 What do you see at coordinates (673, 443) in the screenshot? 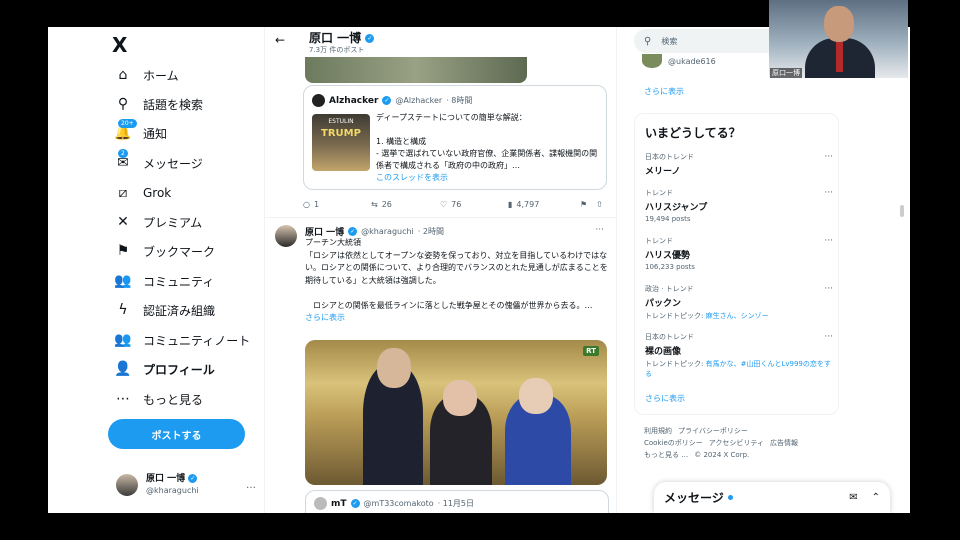
I see `footer-link: Cookieのポリシー` at bounding box center [673, 443].